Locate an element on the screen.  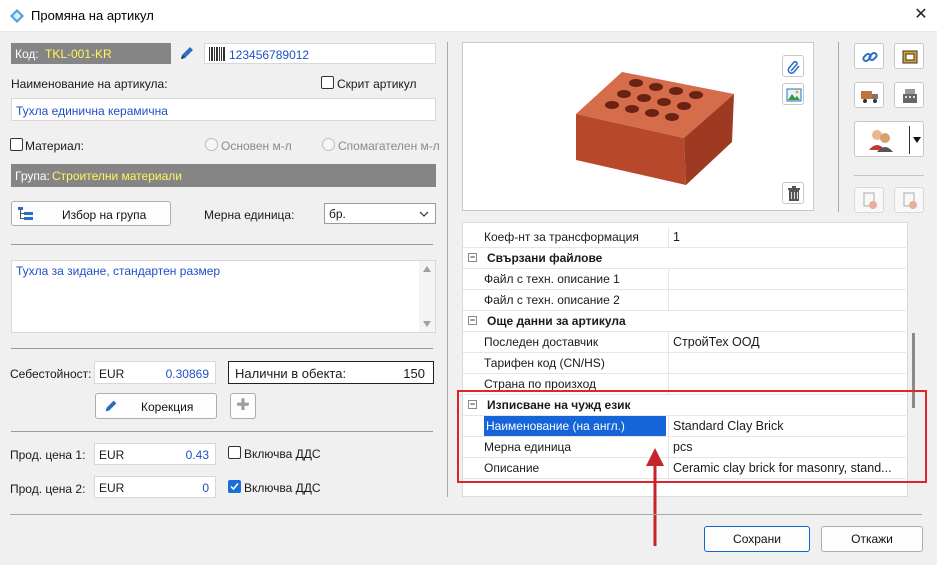
barcode-value: 123456789012 is located at coordinates (269, 55).